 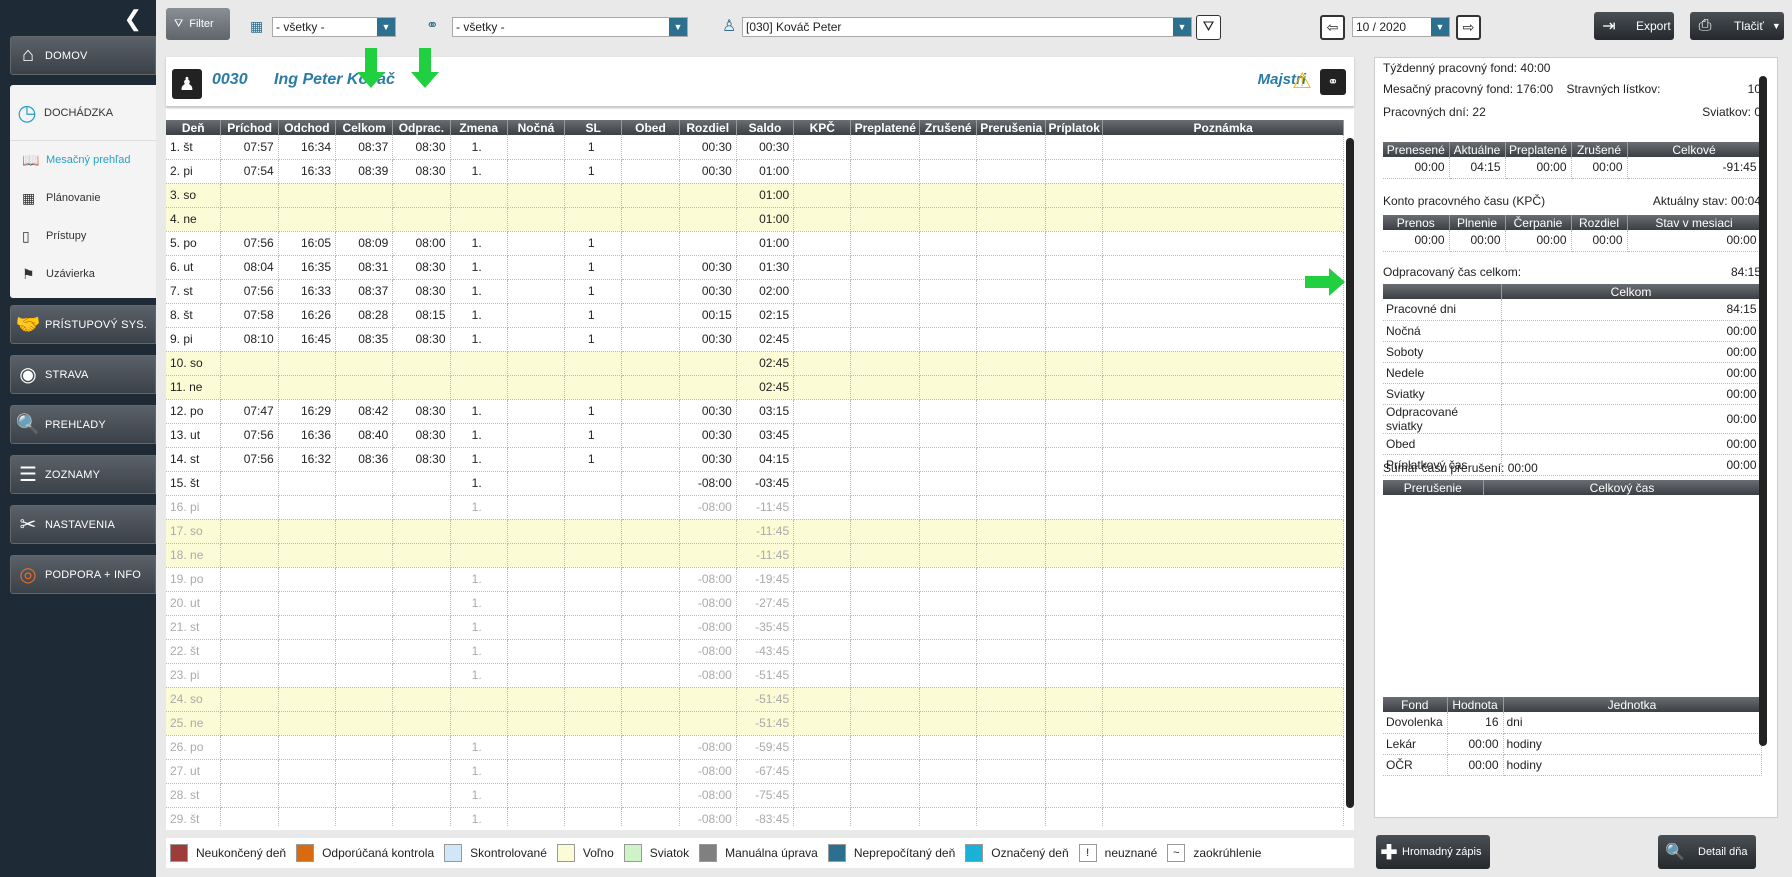 I want to click on filter-button: ⛛ Filter, so click(x=198, y=24).